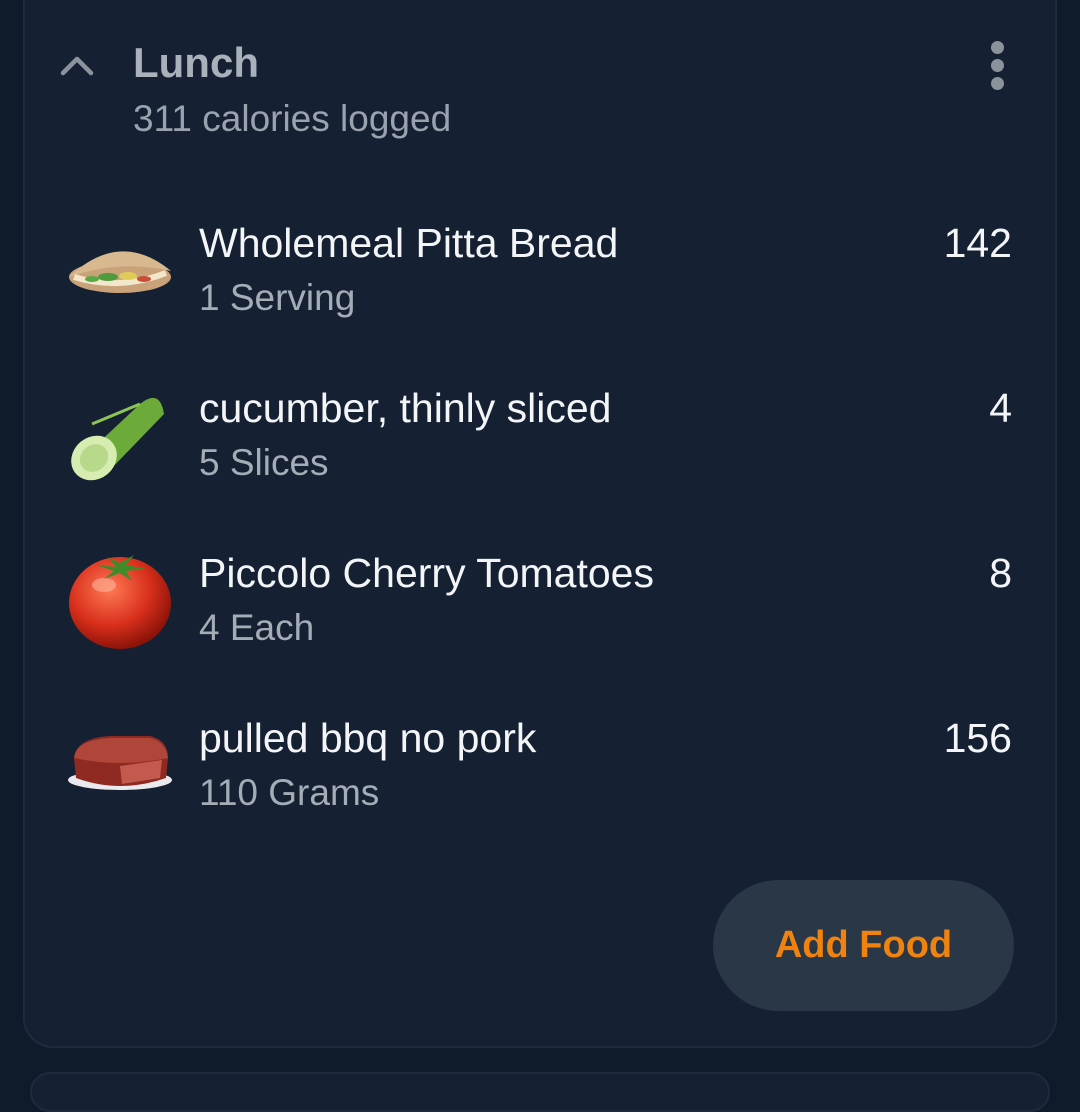 Image resolution: width=1080 pixels, height=1112 pixels. What do you see at coordinates (289, 792) in the screenshot?
I see `food-quantity: 110 Grams` at bounding box center [289, 792].